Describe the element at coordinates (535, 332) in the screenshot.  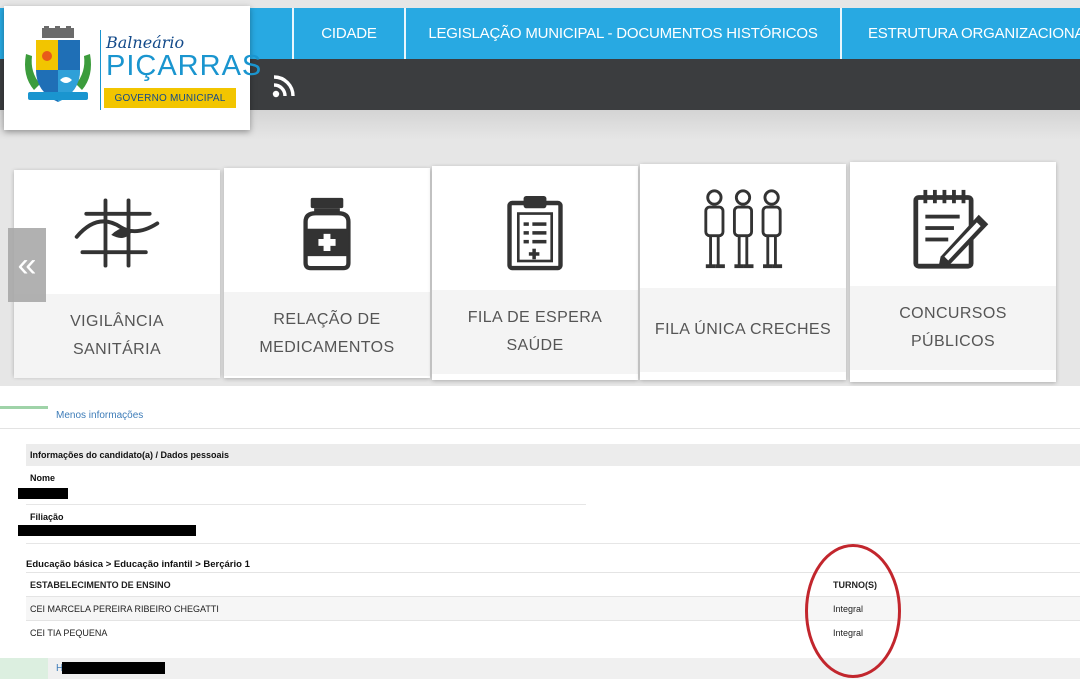
I see `card-label: FILA DE ESPERA SAÚDE` at that location.